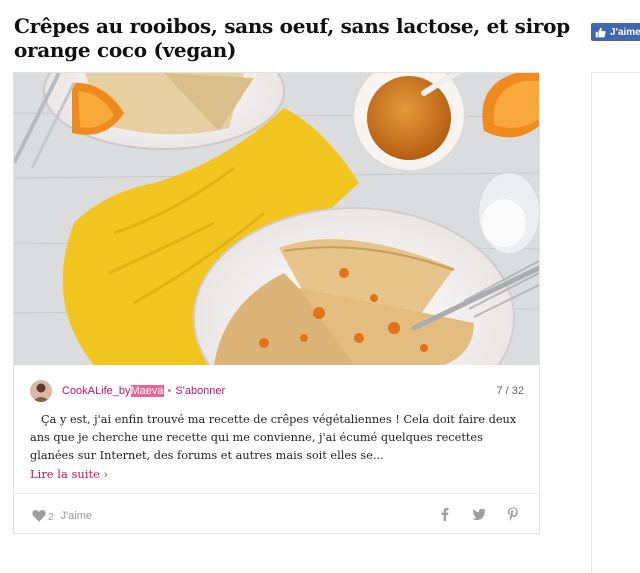 This screenshot has height=573, width=640. What do you see at coordinates (39, 516) in the screenshot?
I see `heart-icon` at bounding box center [39, 516].